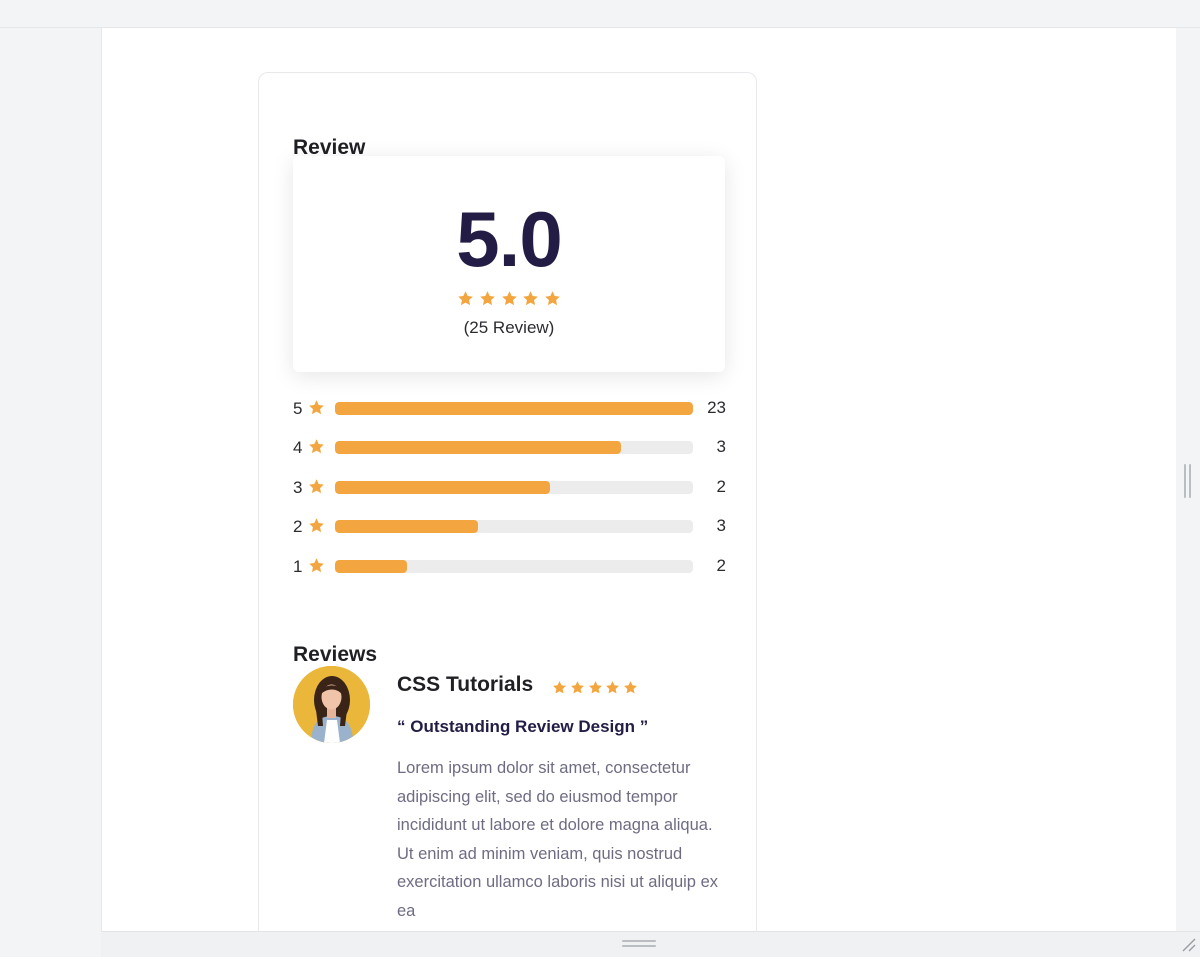 Image resolution: width=1200 pixels, height=957 pixels. I want to click on review-headline: “ Outstanding Review Design ”, so click(523, 726).